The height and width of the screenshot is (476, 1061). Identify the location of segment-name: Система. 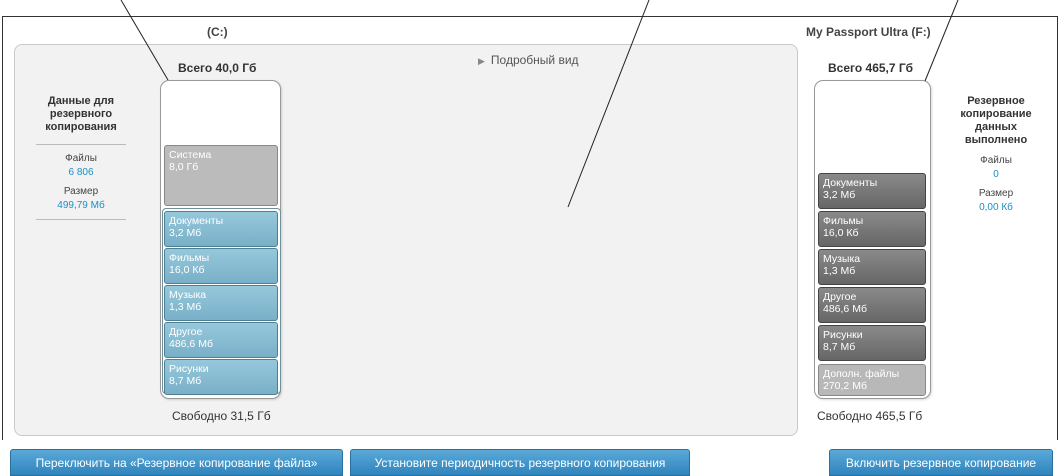
(190, 155).